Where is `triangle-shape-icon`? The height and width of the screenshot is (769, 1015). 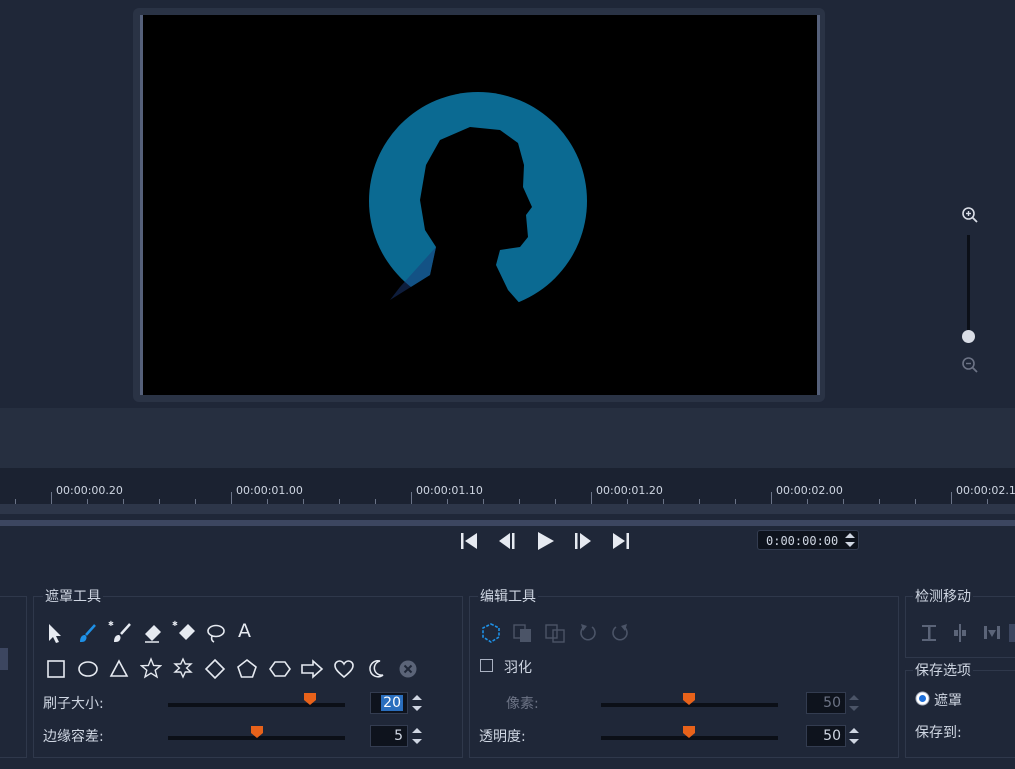
triangle-shape-icon is located at coordinates (119, 669).